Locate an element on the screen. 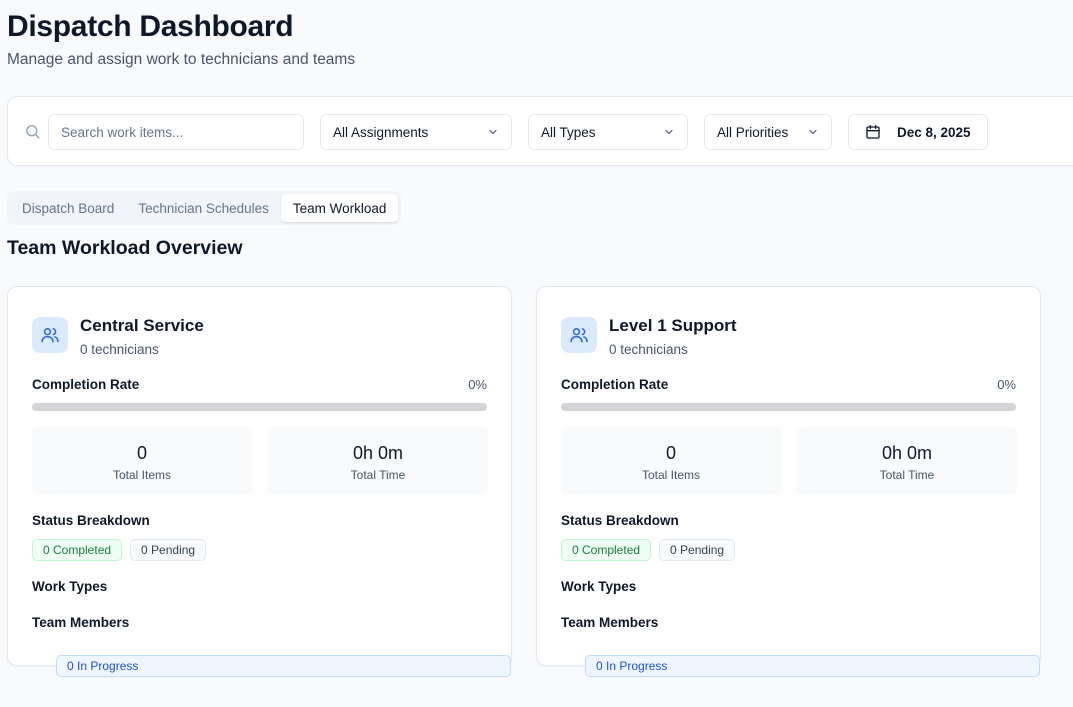 This screenshot has height=707, width=1073. tab-technician-schedules: Technician Schedules is located at coordinates (203, 208).